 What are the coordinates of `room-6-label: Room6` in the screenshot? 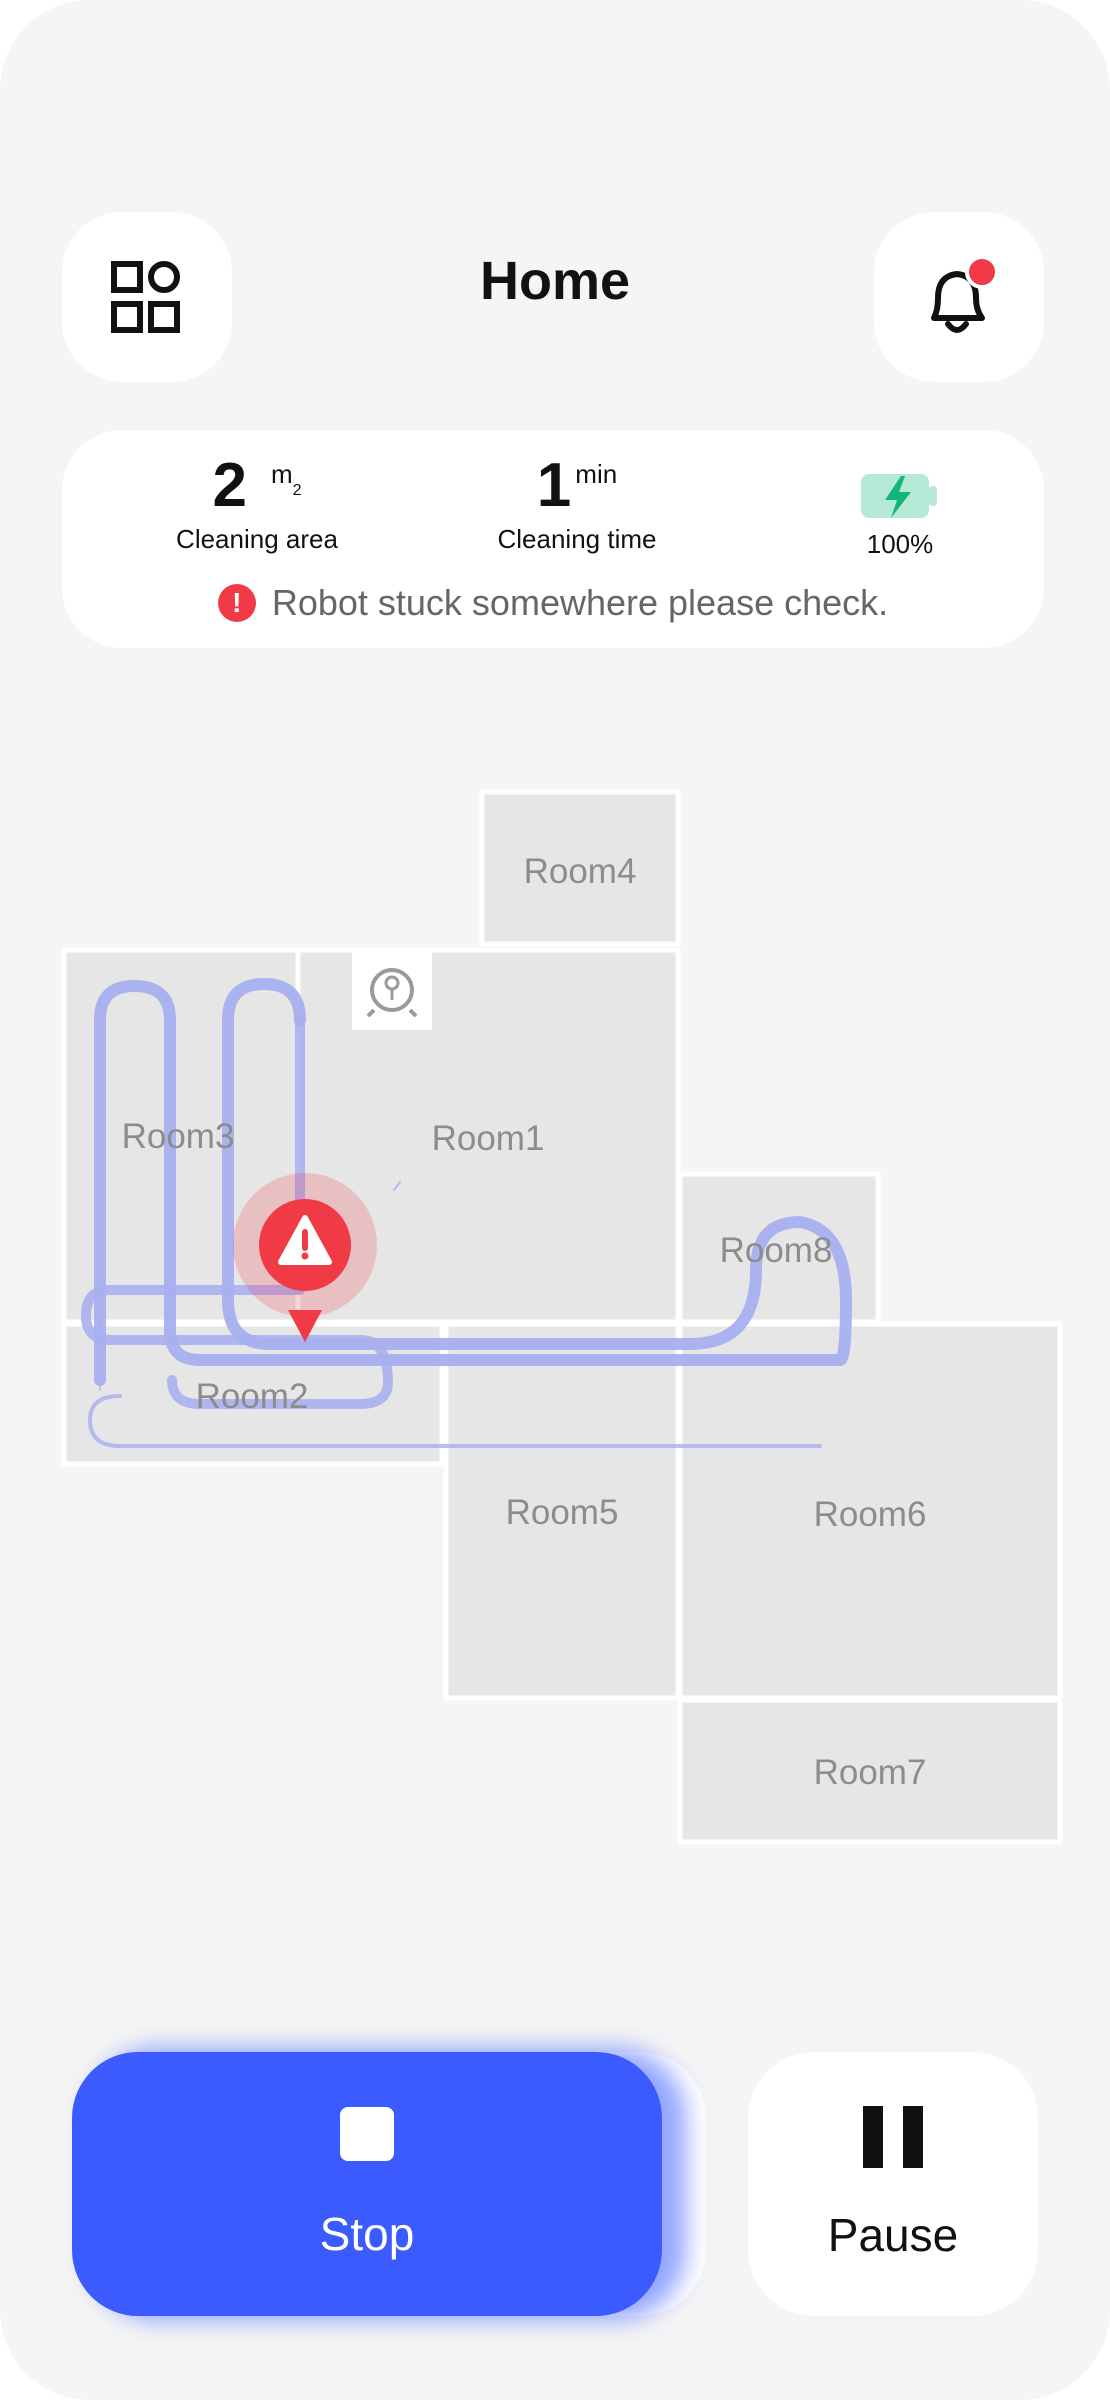 It's located at (870, 1514).